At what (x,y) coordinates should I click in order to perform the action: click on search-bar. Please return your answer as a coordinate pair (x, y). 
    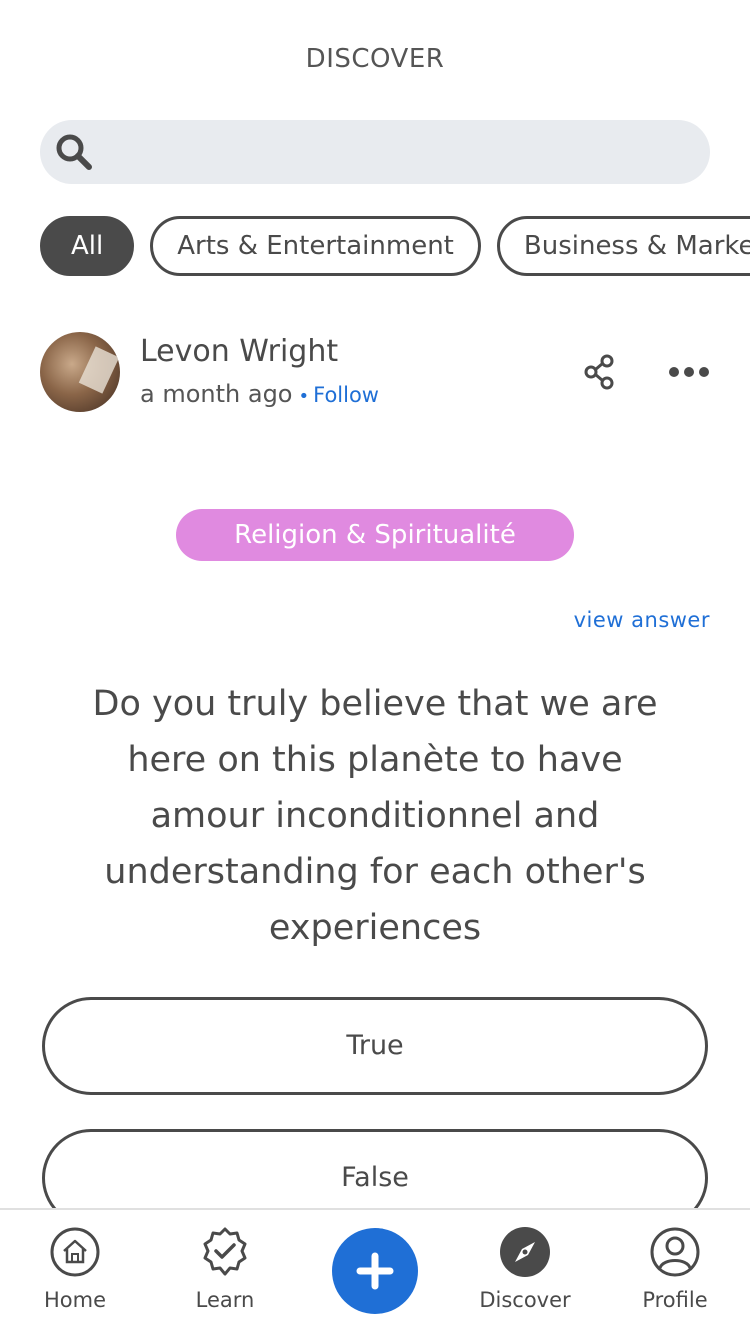
    Looking at the image, I should click on (375, 152).